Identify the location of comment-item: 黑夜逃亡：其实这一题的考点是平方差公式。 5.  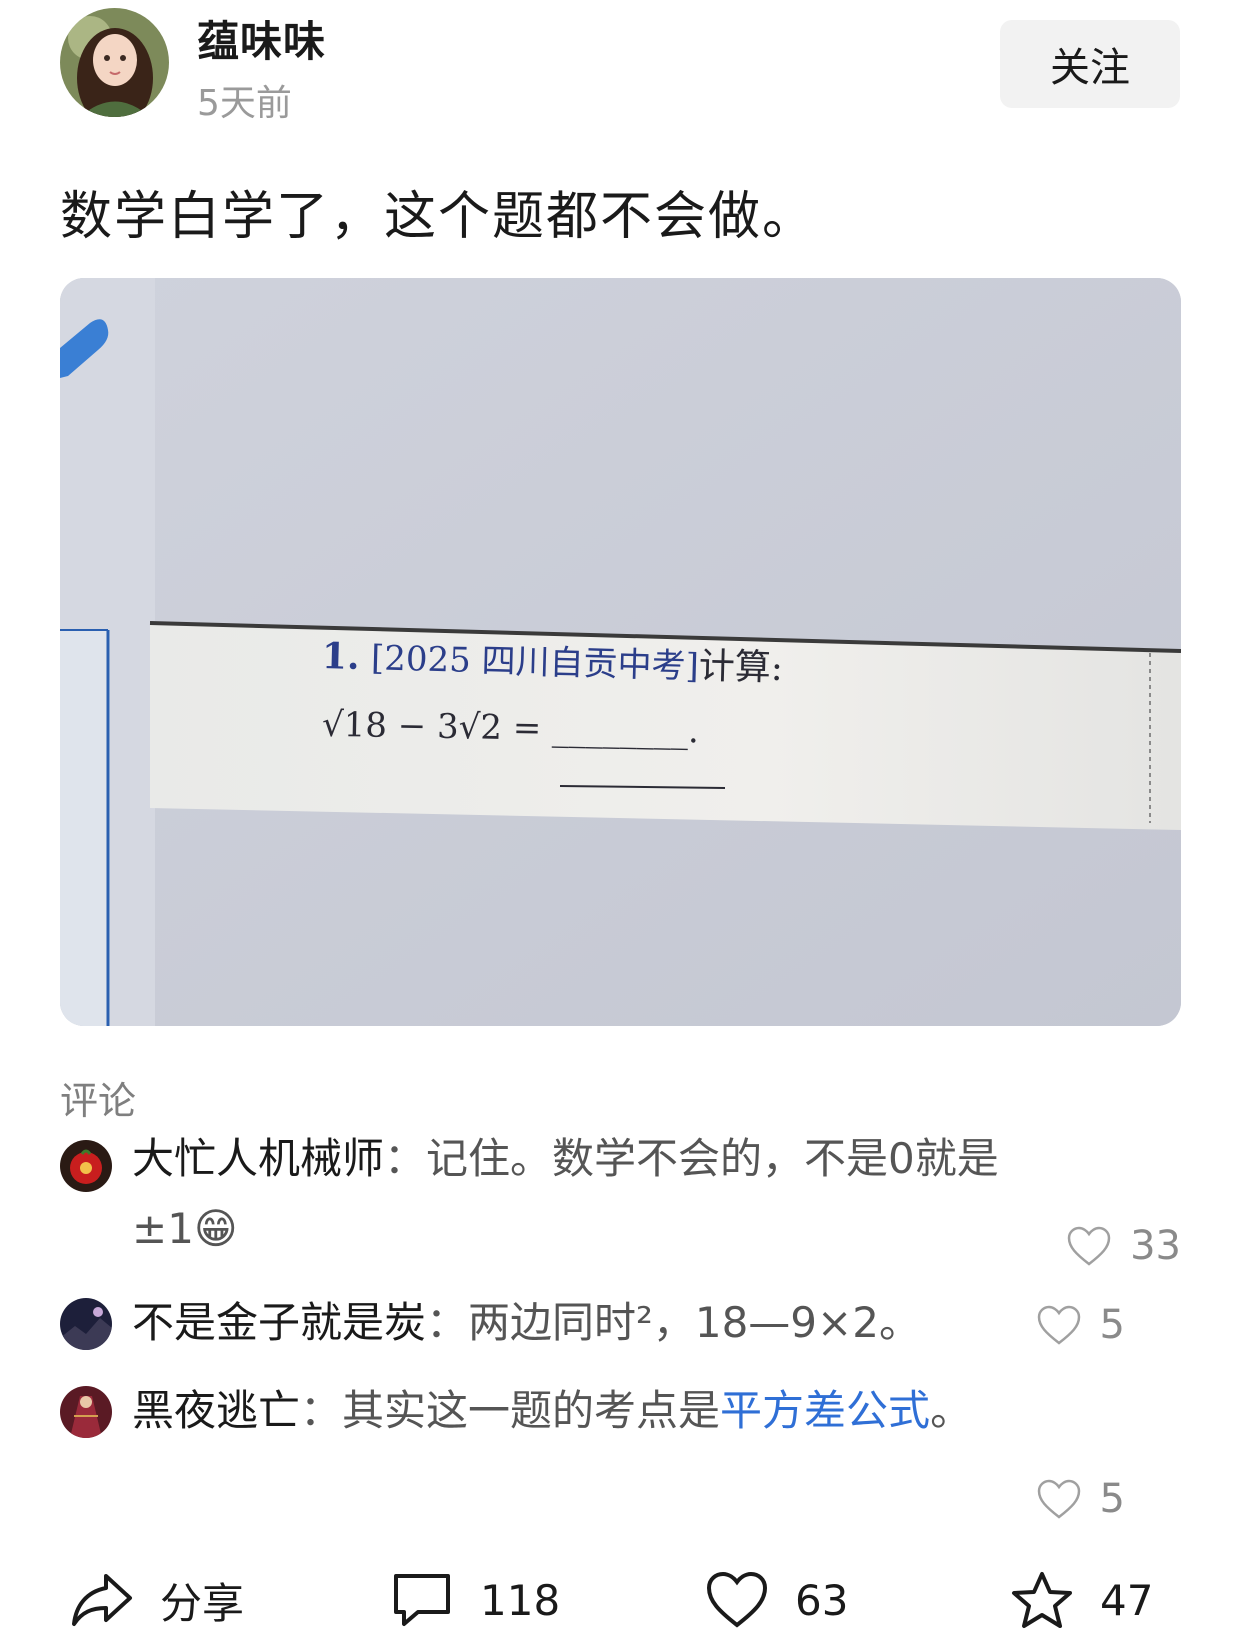
(620, 1453).